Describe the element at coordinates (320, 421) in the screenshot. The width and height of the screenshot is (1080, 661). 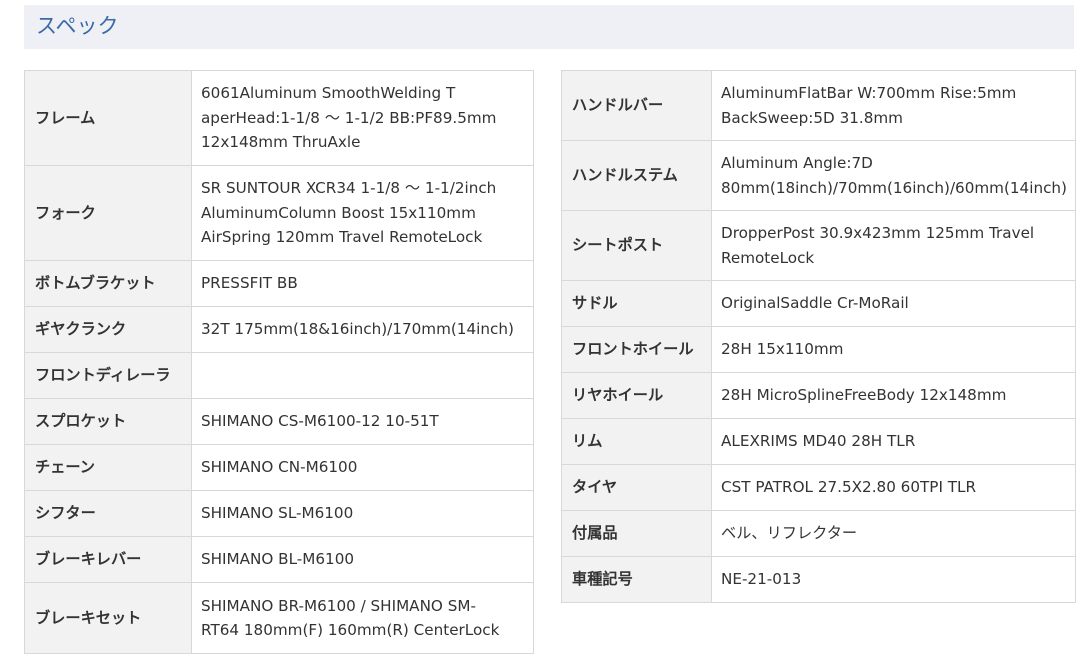
I see `spec-value-line: SHIMANO CS-M6100-12 10-51T` at that location.